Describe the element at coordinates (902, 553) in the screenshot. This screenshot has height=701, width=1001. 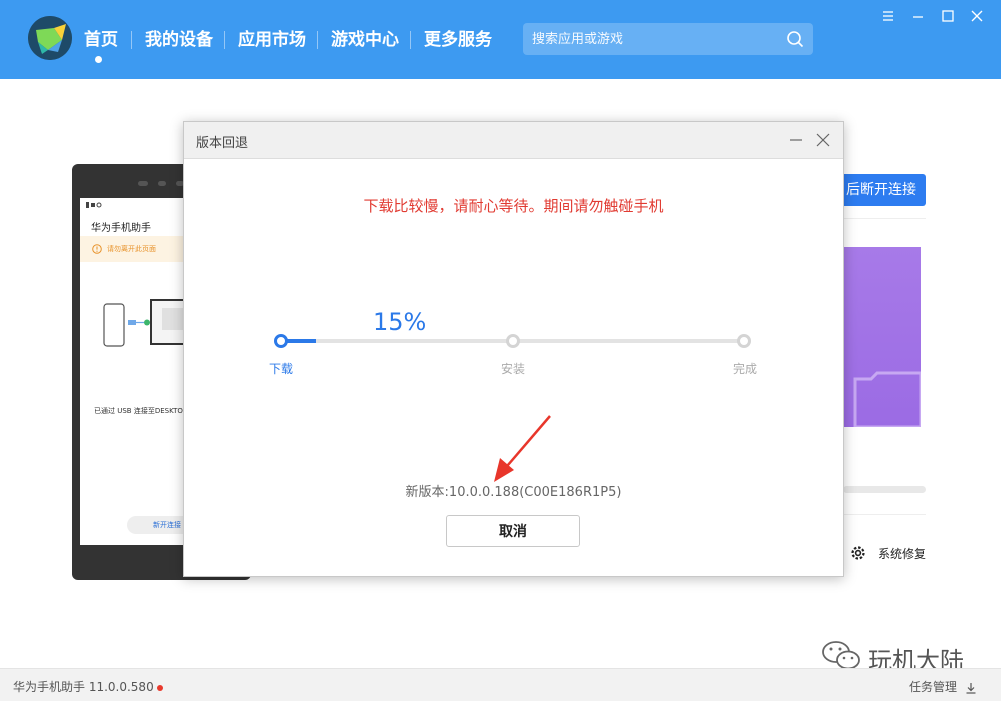
I see `system-repair-label: 系统修复` at that location.